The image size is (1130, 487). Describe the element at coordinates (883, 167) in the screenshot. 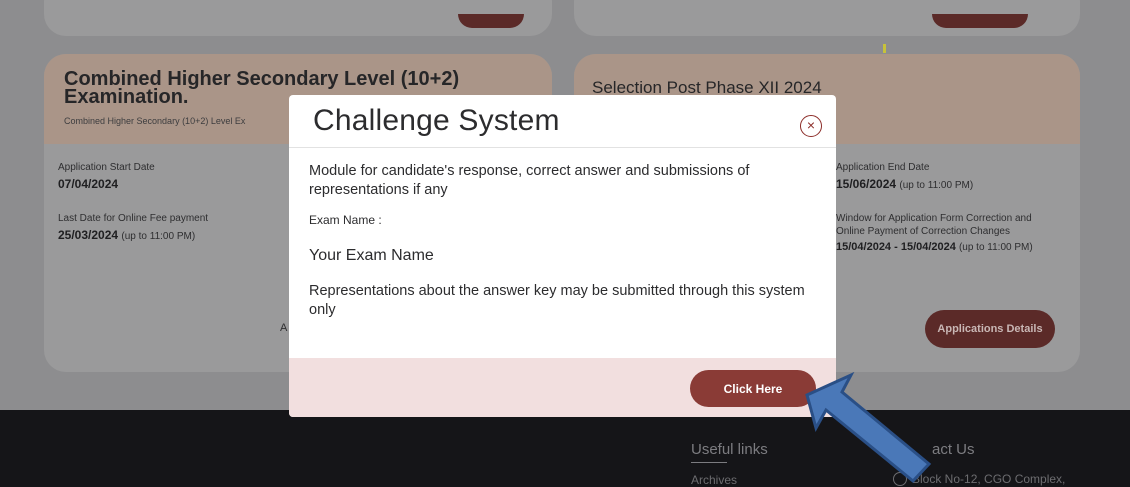

I see `end-date-label: Application End Date` at that location.